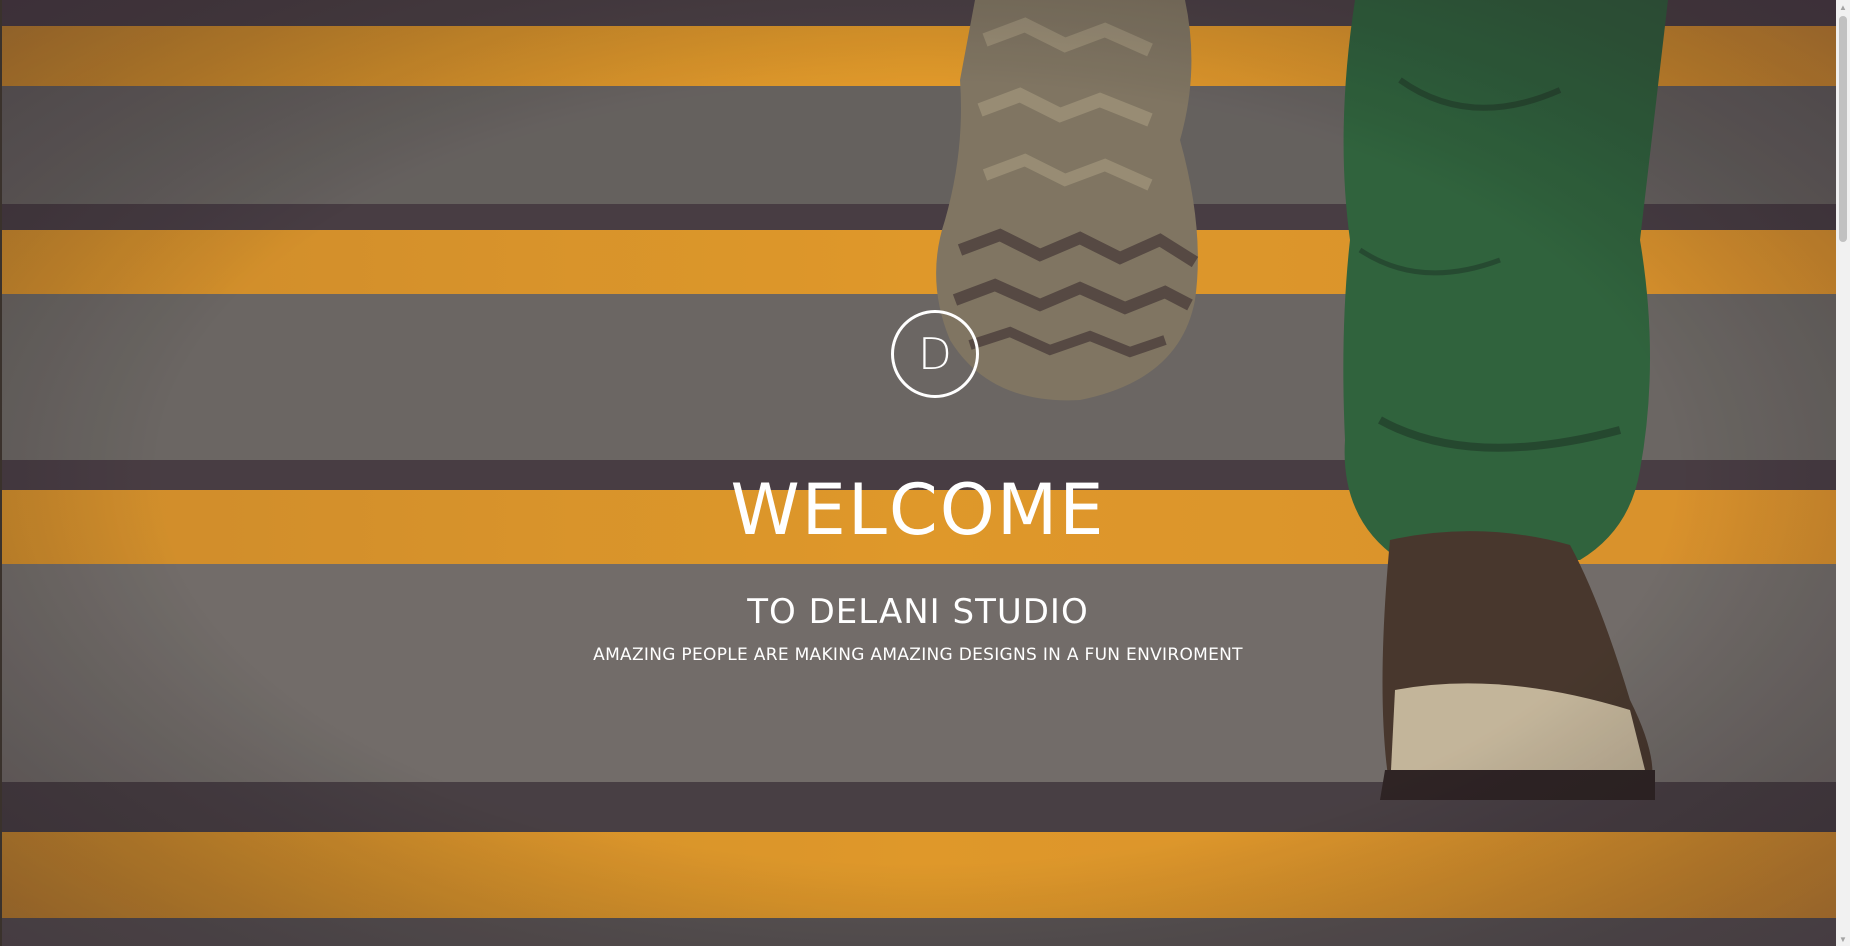 The height and width of the screenshot is (946, 1850). I want to click on hero-subtitle: TO DELANI STUDIO, so click(918, 612).